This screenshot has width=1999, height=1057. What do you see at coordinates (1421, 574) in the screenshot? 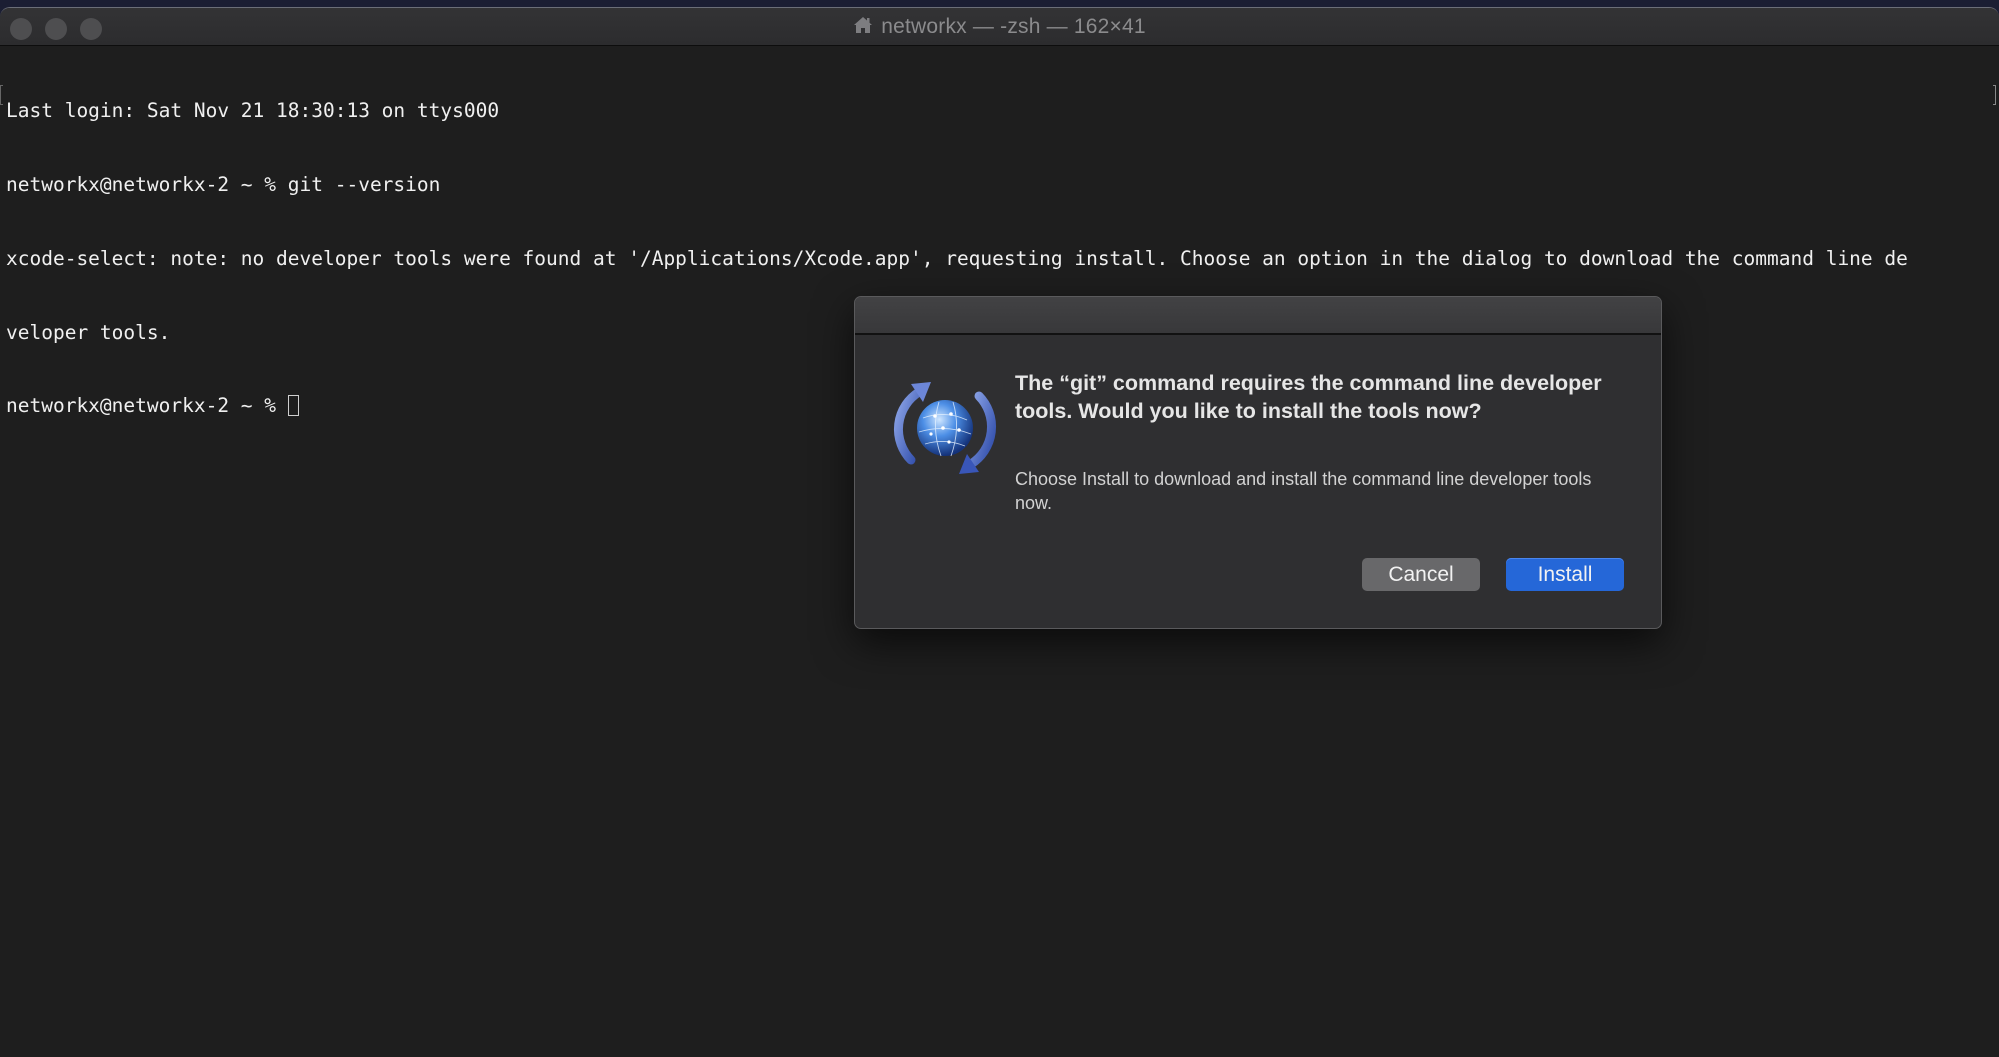
I see `cancel-button: Cancel` at bounding box center [1421, 574].